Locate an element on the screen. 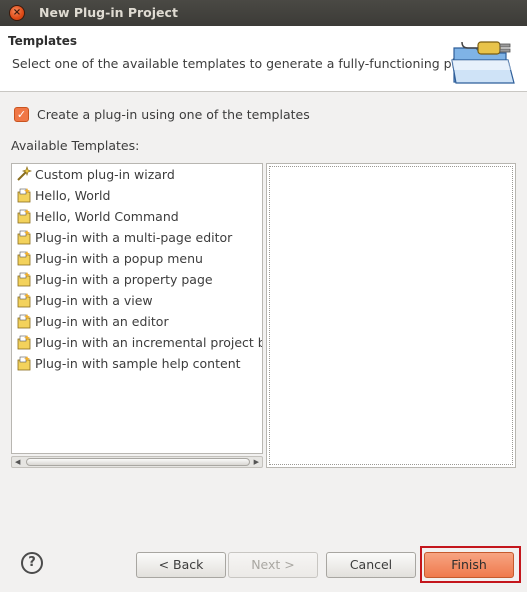 This screenshot has height=592, width=527. list-item-custom-plugin-wizard: Custom plug-in wizard is located at coordinates (95, 174).